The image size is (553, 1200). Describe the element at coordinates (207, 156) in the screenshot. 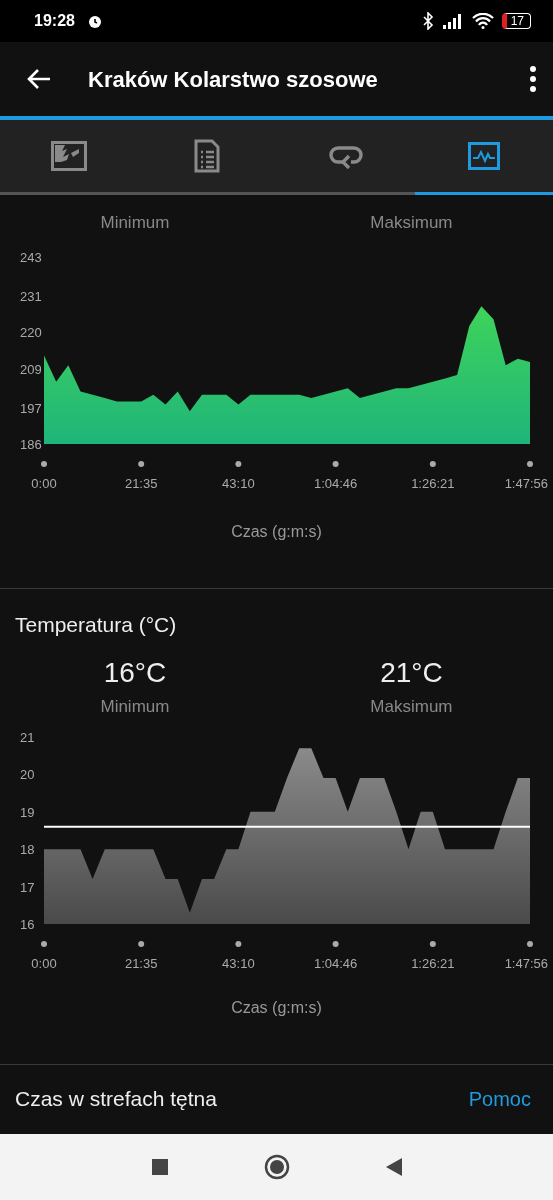

I see `document-list-icon` at that location.